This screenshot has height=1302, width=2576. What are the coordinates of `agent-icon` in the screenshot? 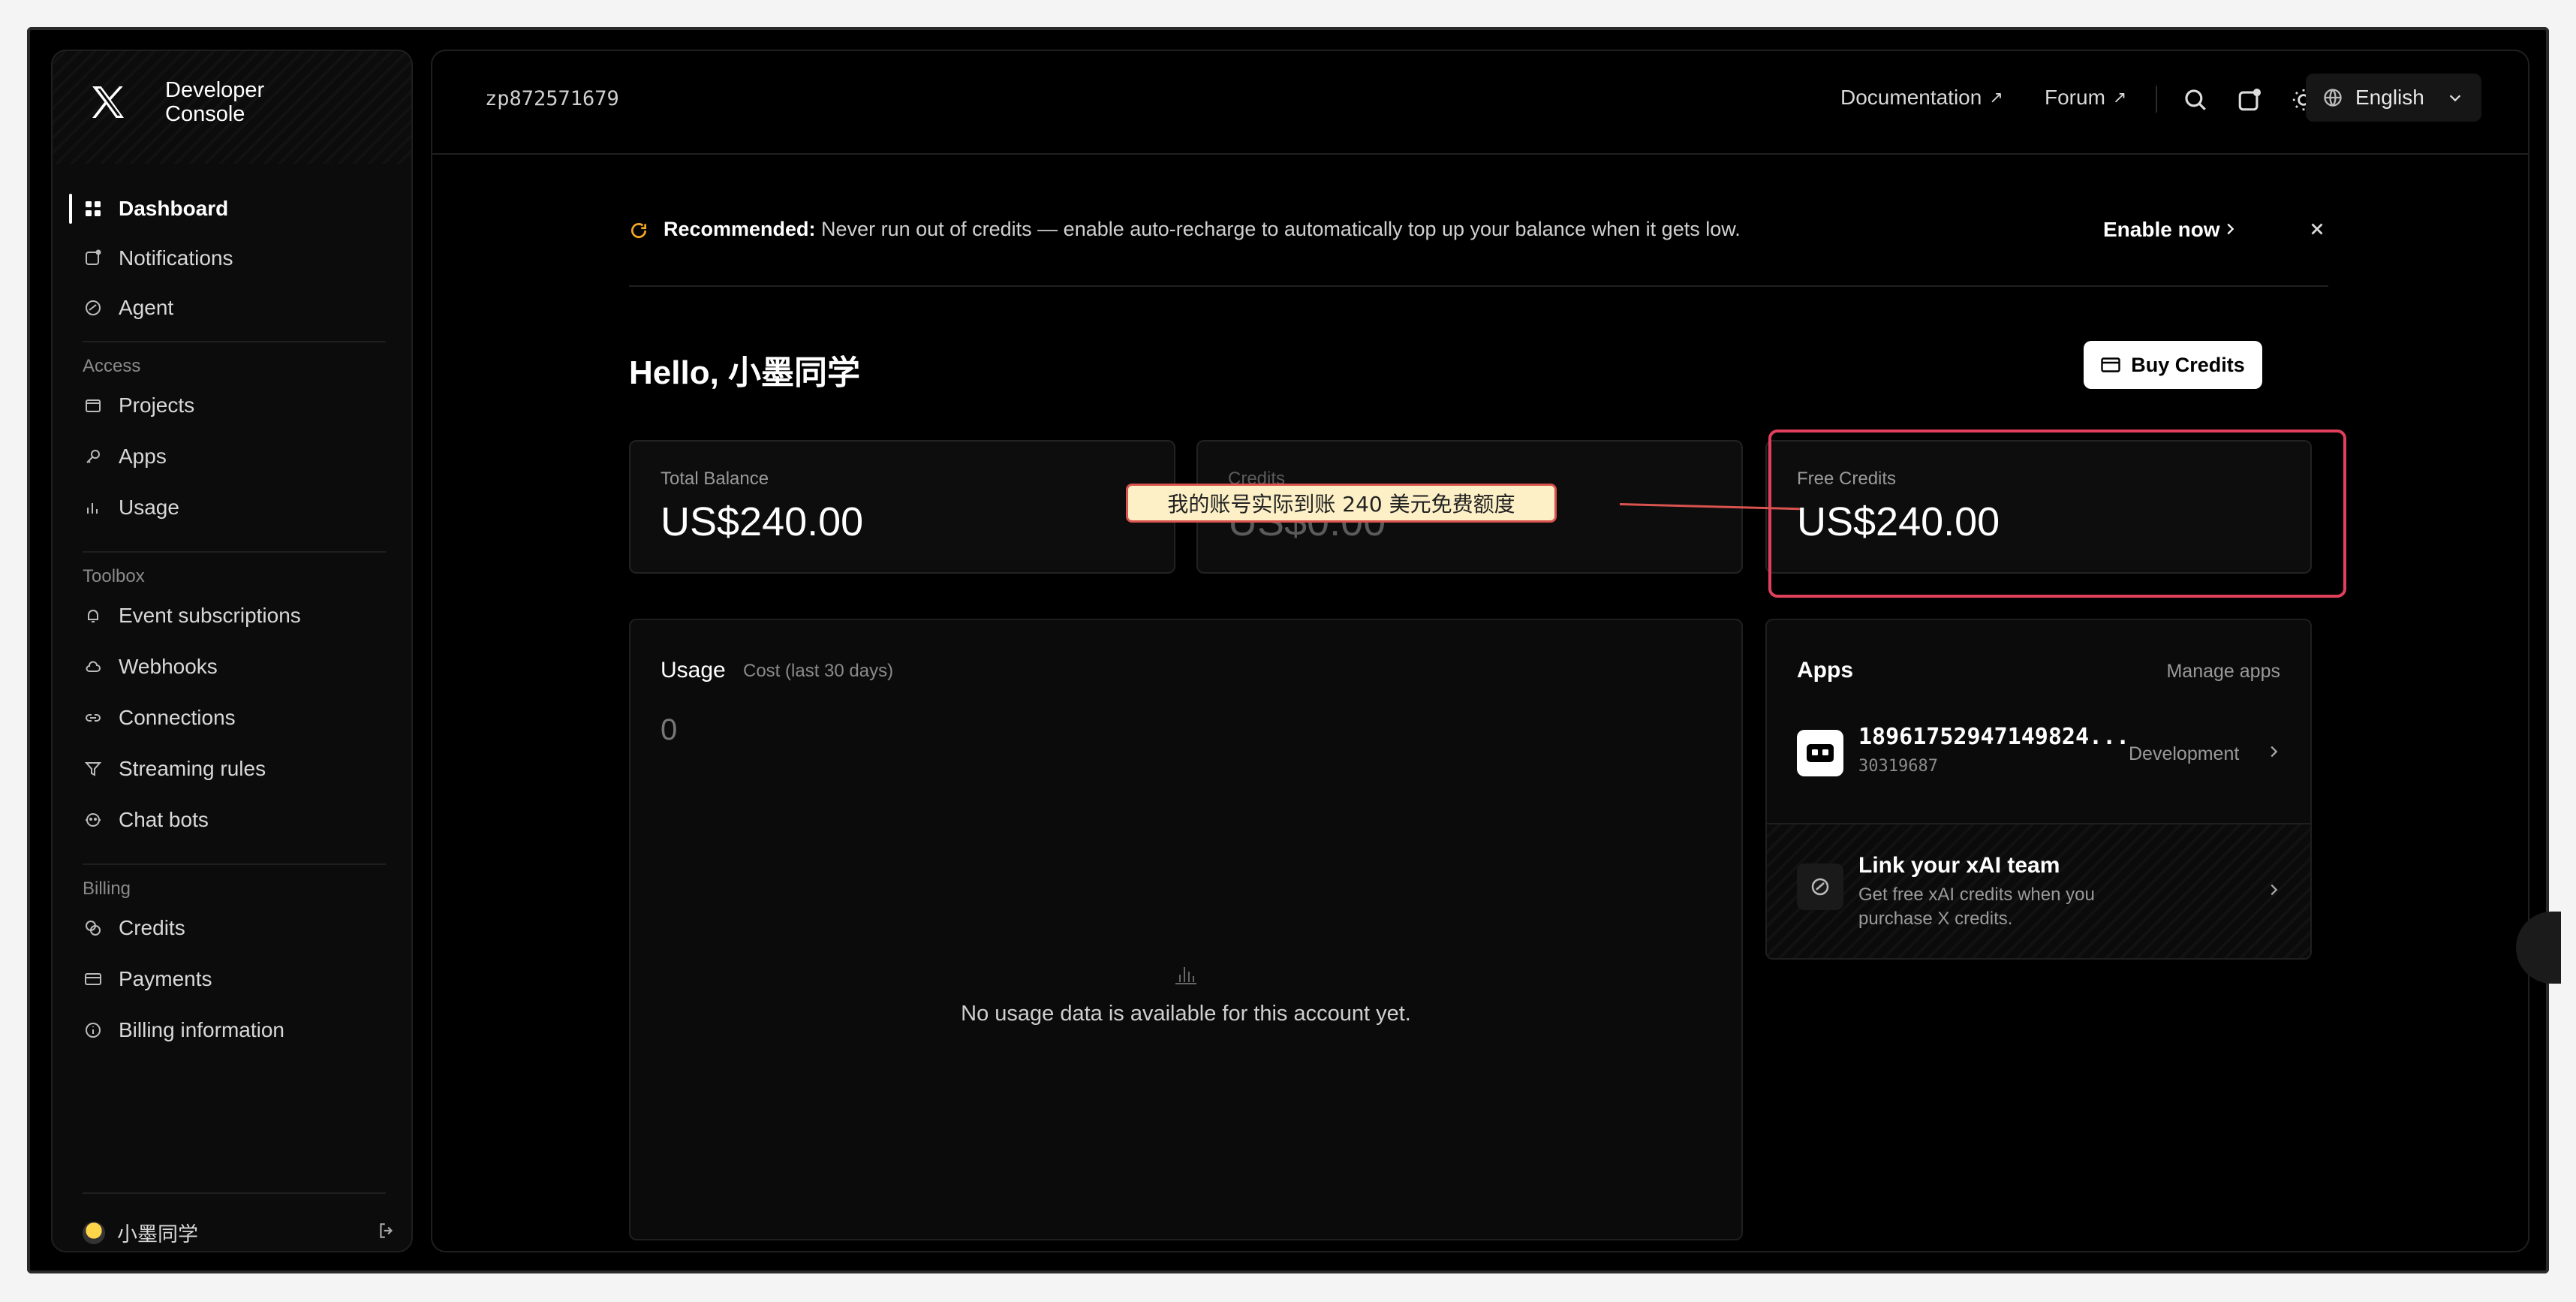 It's located at (94, 307).